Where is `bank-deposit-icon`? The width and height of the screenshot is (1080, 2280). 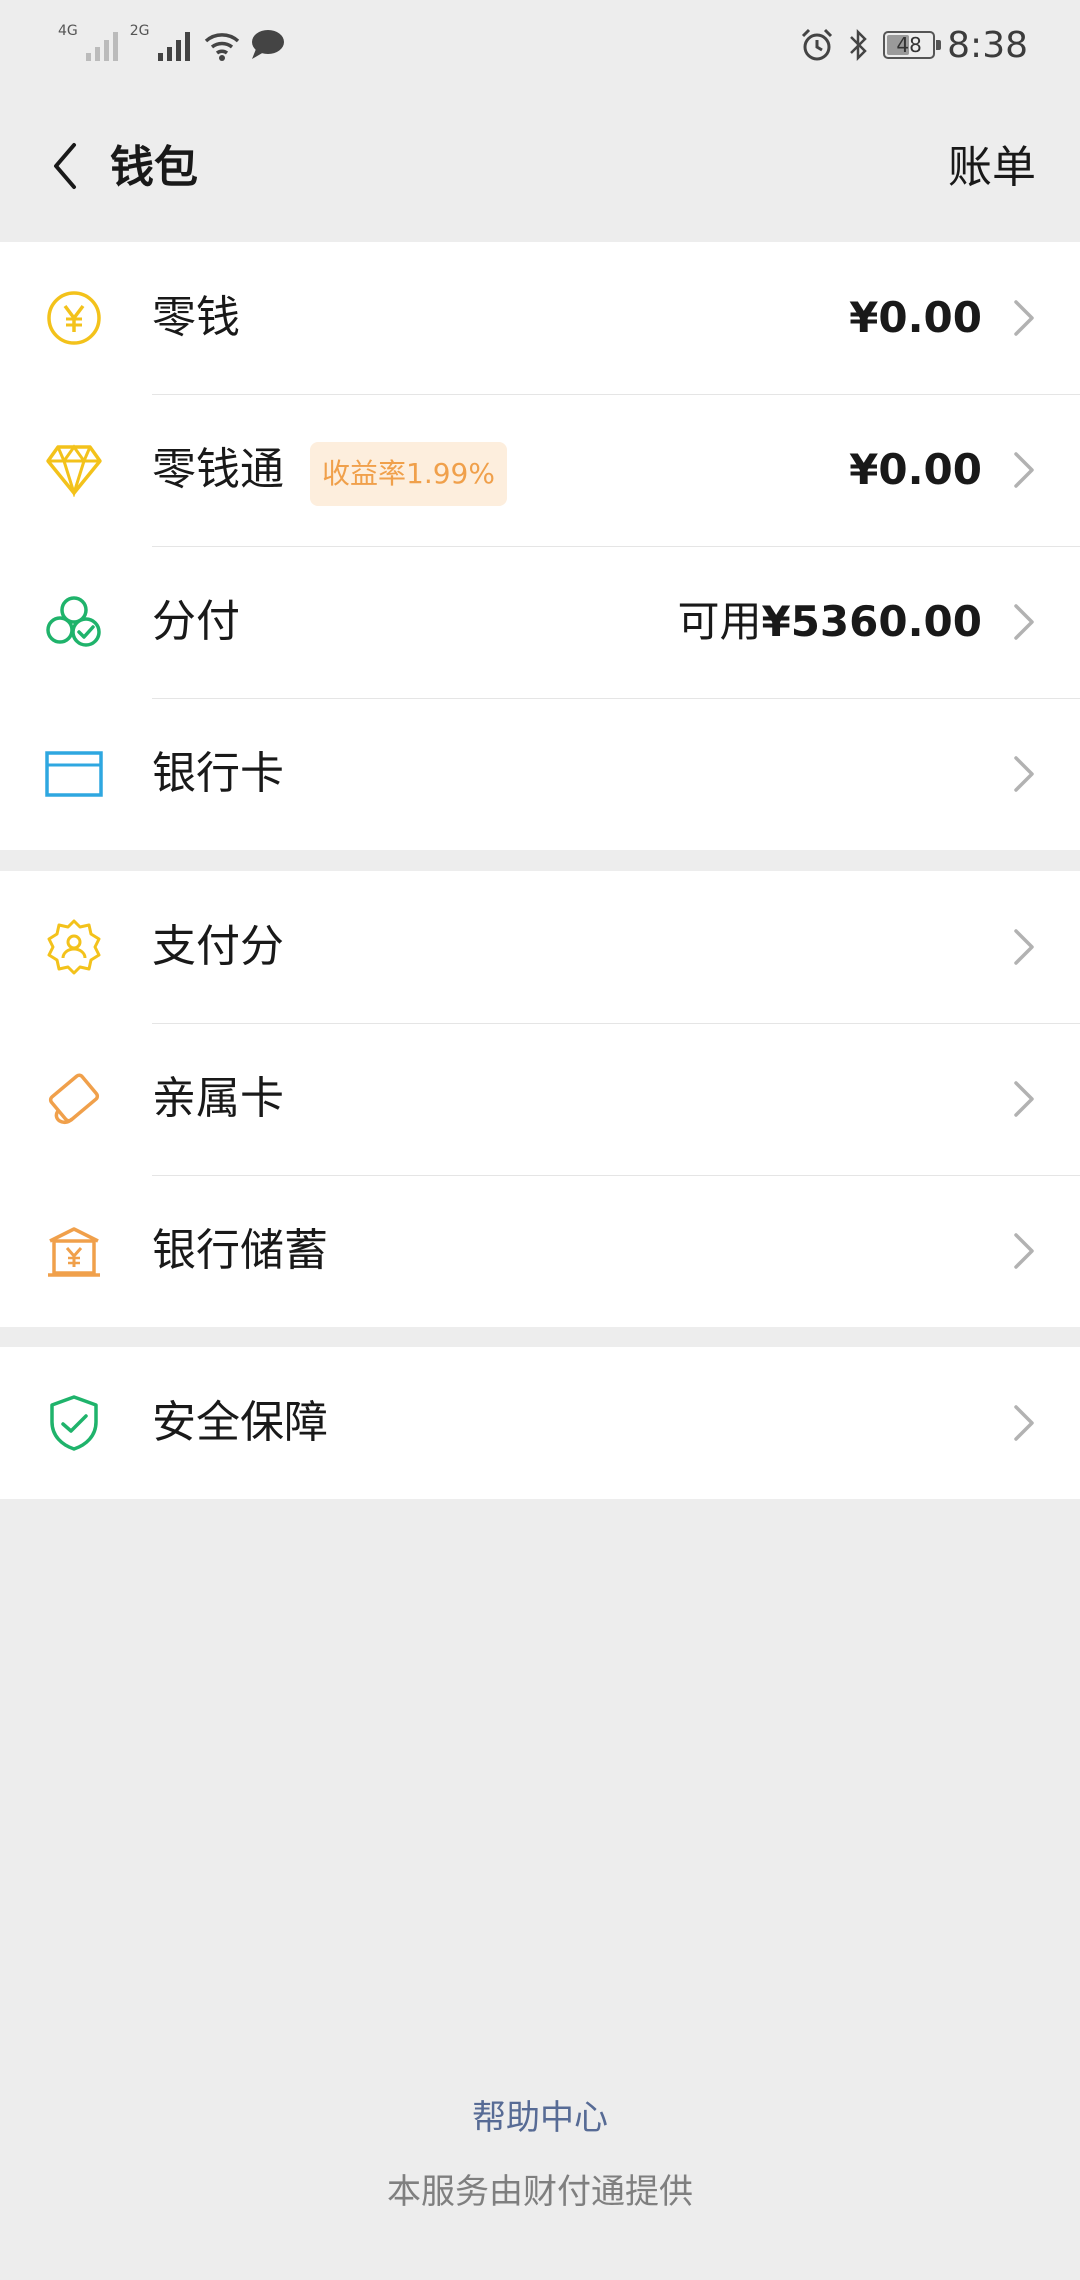 bank-deposit-icon is located at coordinates (74, 1251).